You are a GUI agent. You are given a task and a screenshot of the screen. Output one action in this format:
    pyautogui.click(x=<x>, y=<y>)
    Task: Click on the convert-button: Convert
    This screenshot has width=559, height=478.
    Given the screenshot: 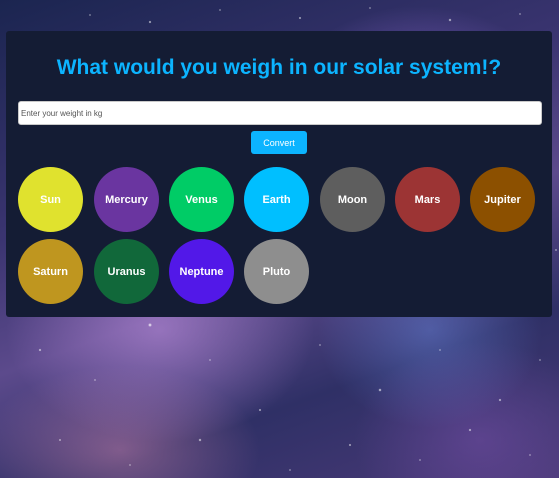 What is the action you would take?
    pyautogui.click(x=279, y=142)
    